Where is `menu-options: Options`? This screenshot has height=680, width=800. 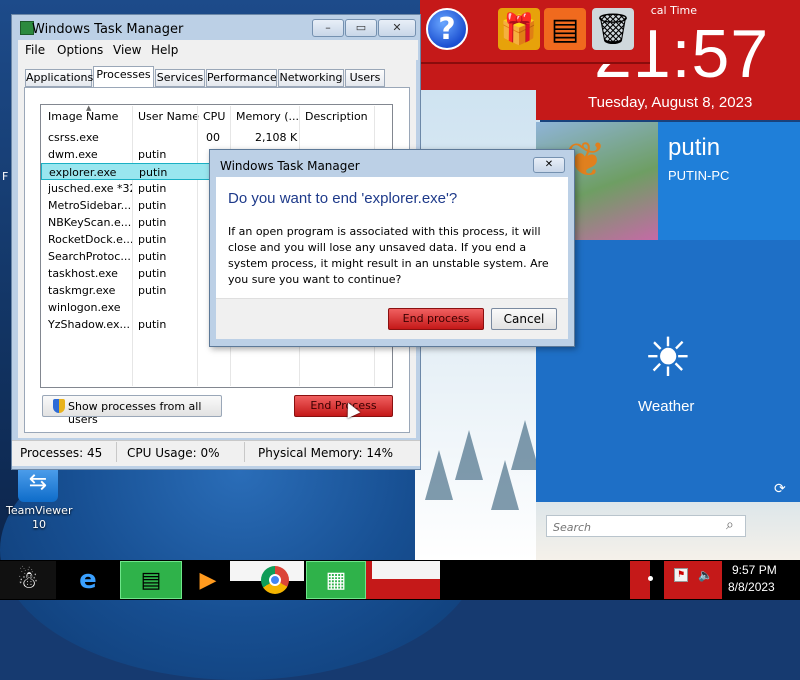 menu-options: Options is located at coordinates (80, 50).